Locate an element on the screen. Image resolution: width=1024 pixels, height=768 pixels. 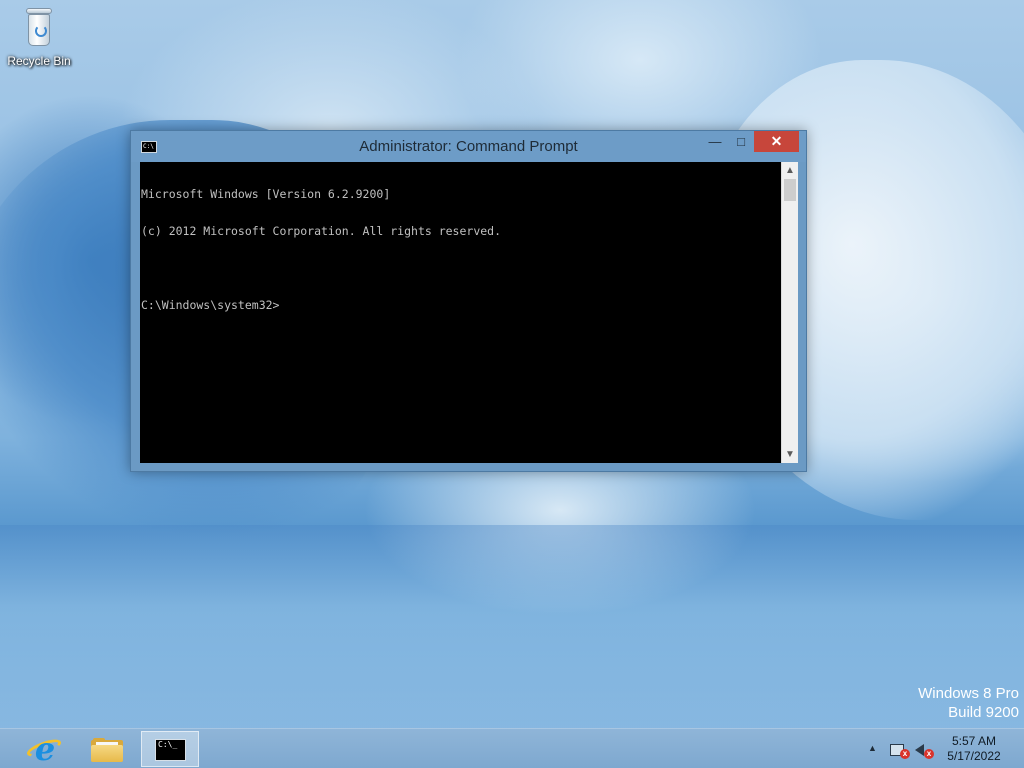
system-clock: 5:57 AM 5/17/2022 is located at coordinates (974, 749).